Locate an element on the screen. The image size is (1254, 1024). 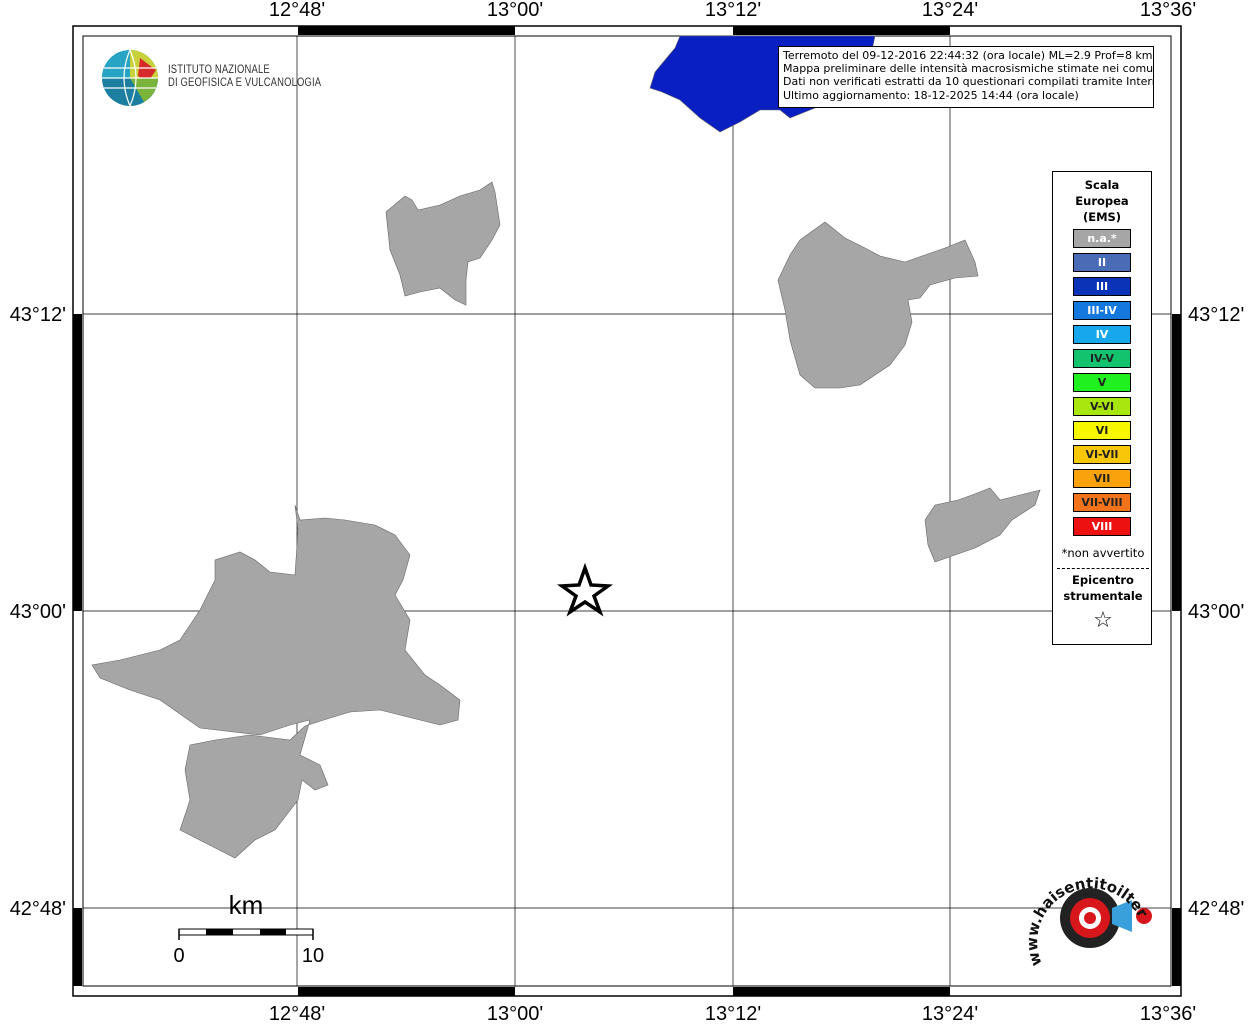
legend-swatch: V-VI is located at coordinates (1102, 406).